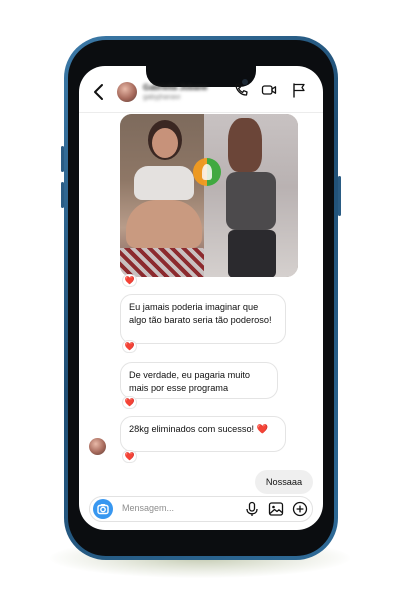 The width and height of the screenshot is (402, 592). Describe the element at coordinates (129, 280) in the screenshot. I see `image-heart-reaction: ❤️` at that location.